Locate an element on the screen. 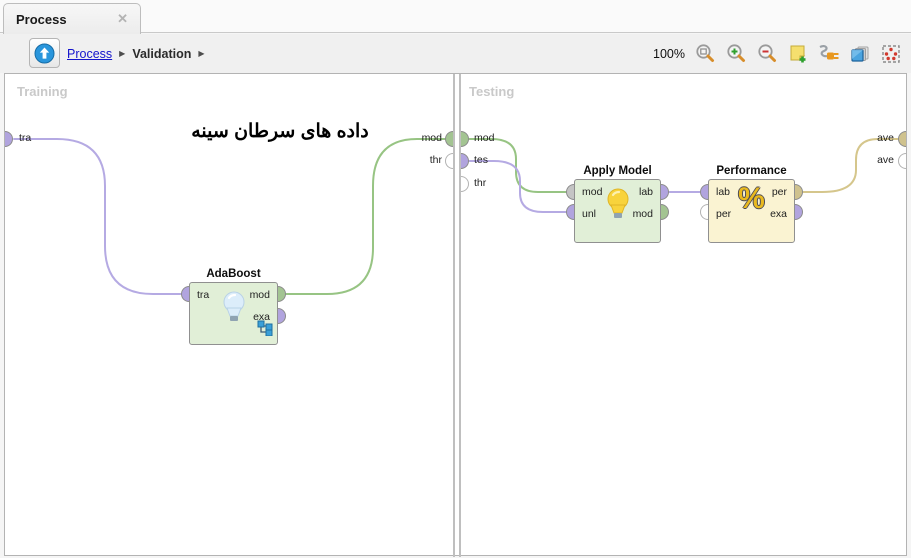 This screenshot has height=558, width=911. operator-adaboost: AdaBoost tra mod exa is located at coordinates (233, 306).